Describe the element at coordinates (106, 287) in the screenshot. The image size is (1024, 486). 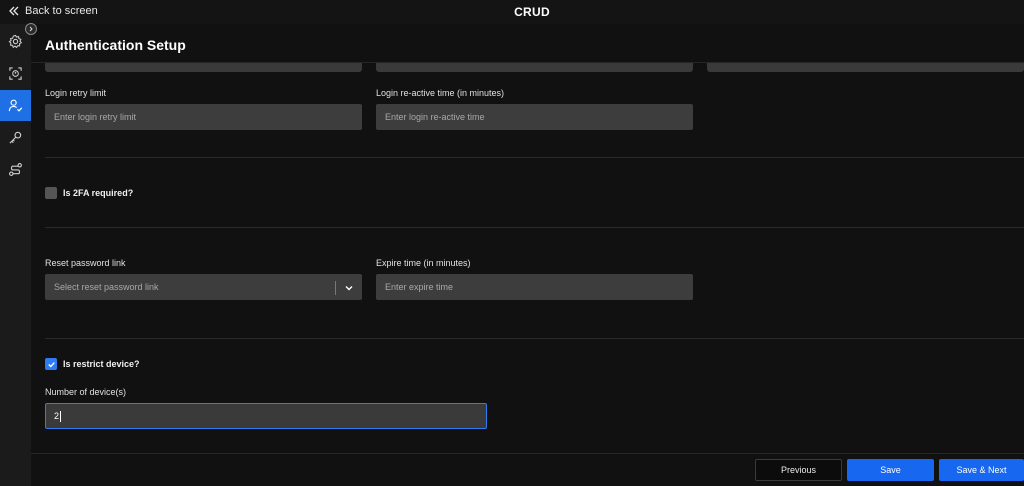
I see `reset-password-link-placeholder: Select reset password link` at that location.